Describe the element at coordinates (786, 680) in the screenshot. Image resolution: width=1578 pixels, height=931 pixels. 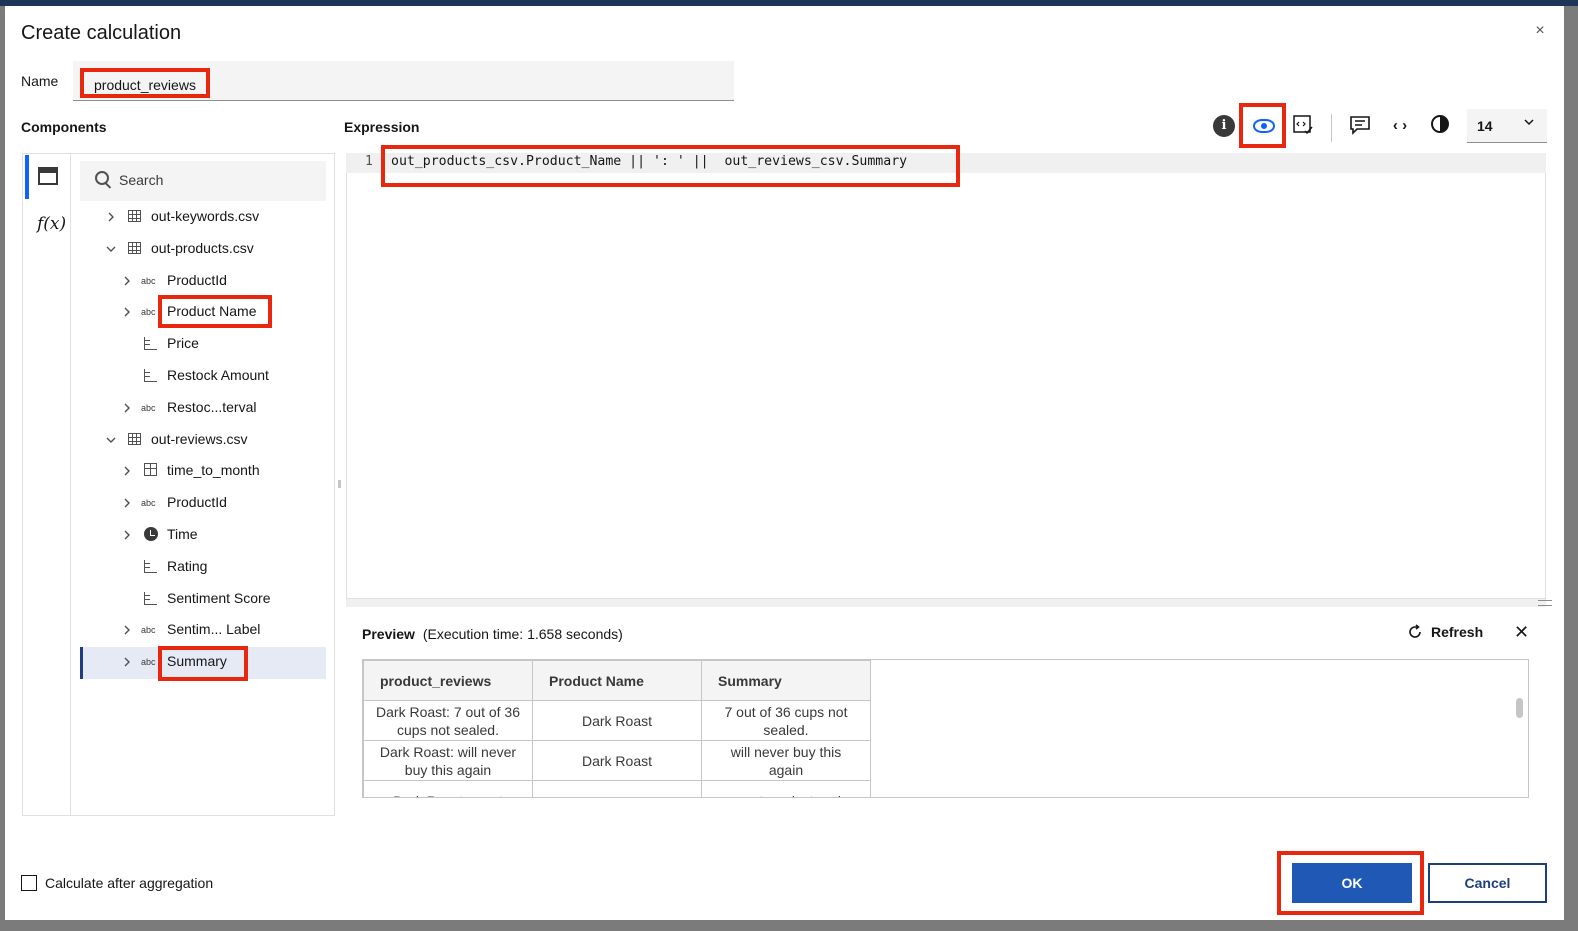
I see `column-header: Summary` at that location.